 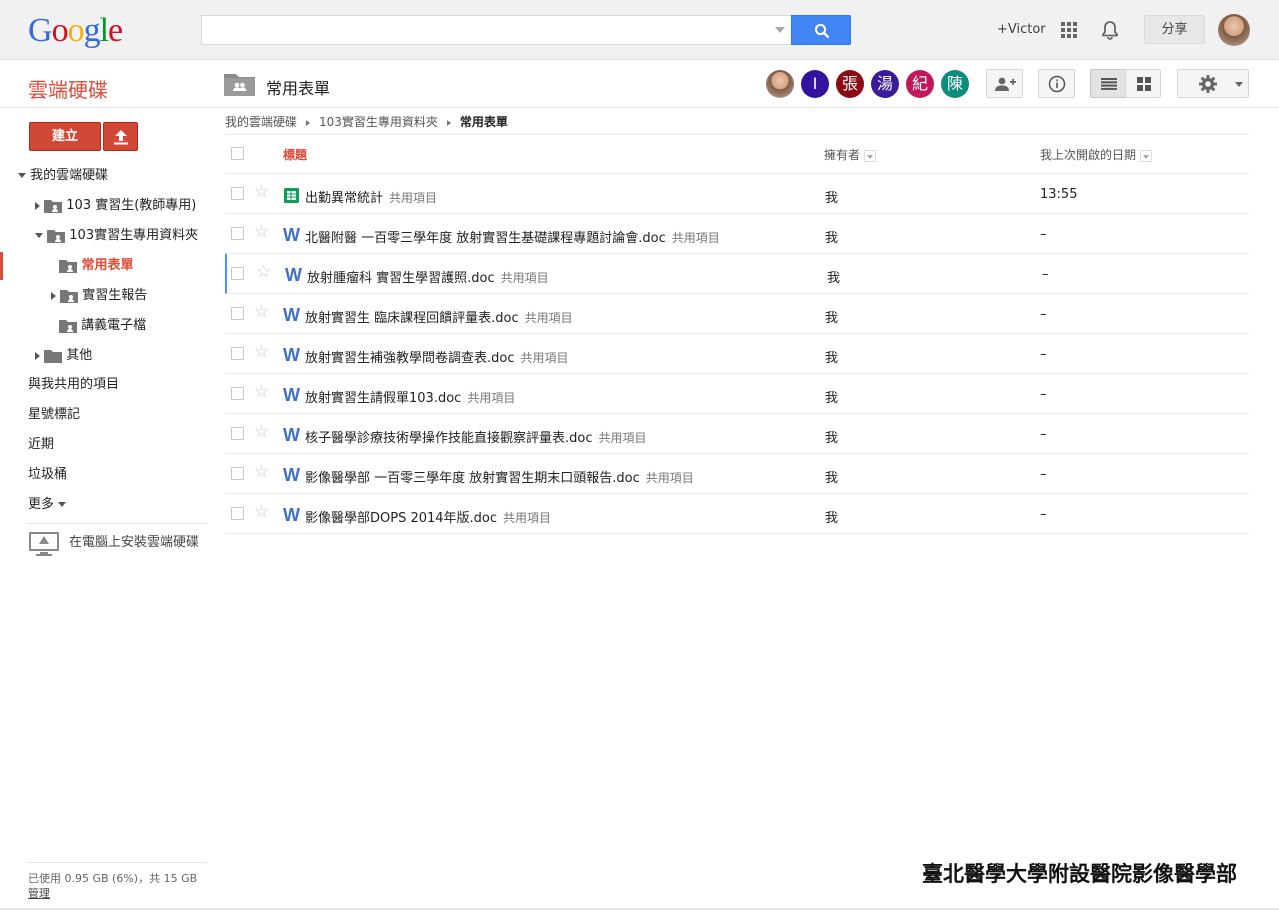 What do you see at coordinates (120, 136) in the screenshot?
I see `upload-button` at bounding box center [120, 136].